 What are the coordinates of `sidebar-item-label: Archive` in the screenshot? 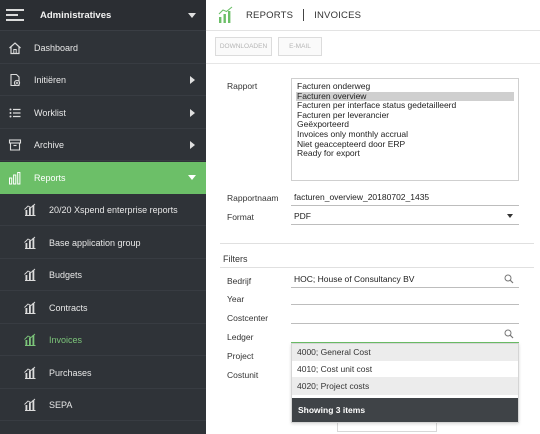 It's located at (49, 144).